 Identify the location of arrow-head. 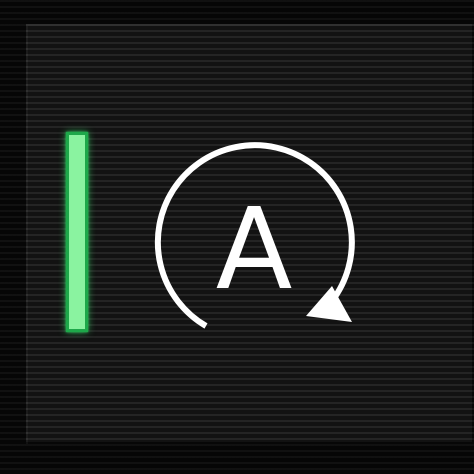
(329, 304).